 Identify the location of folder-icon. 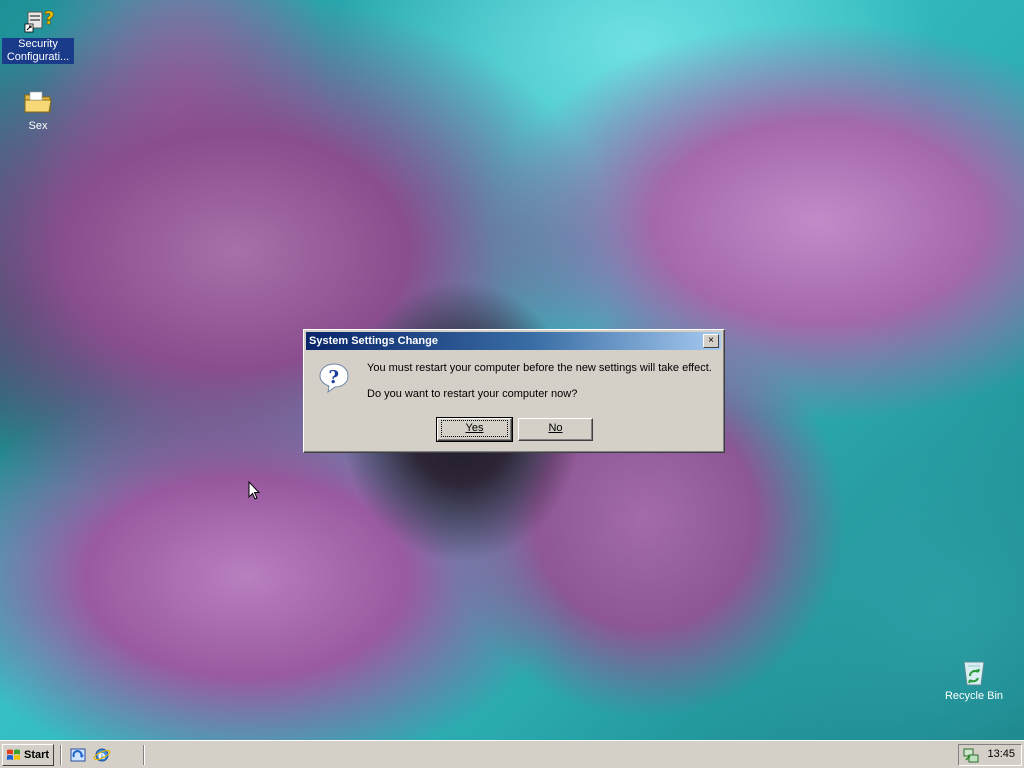
(38, 102).